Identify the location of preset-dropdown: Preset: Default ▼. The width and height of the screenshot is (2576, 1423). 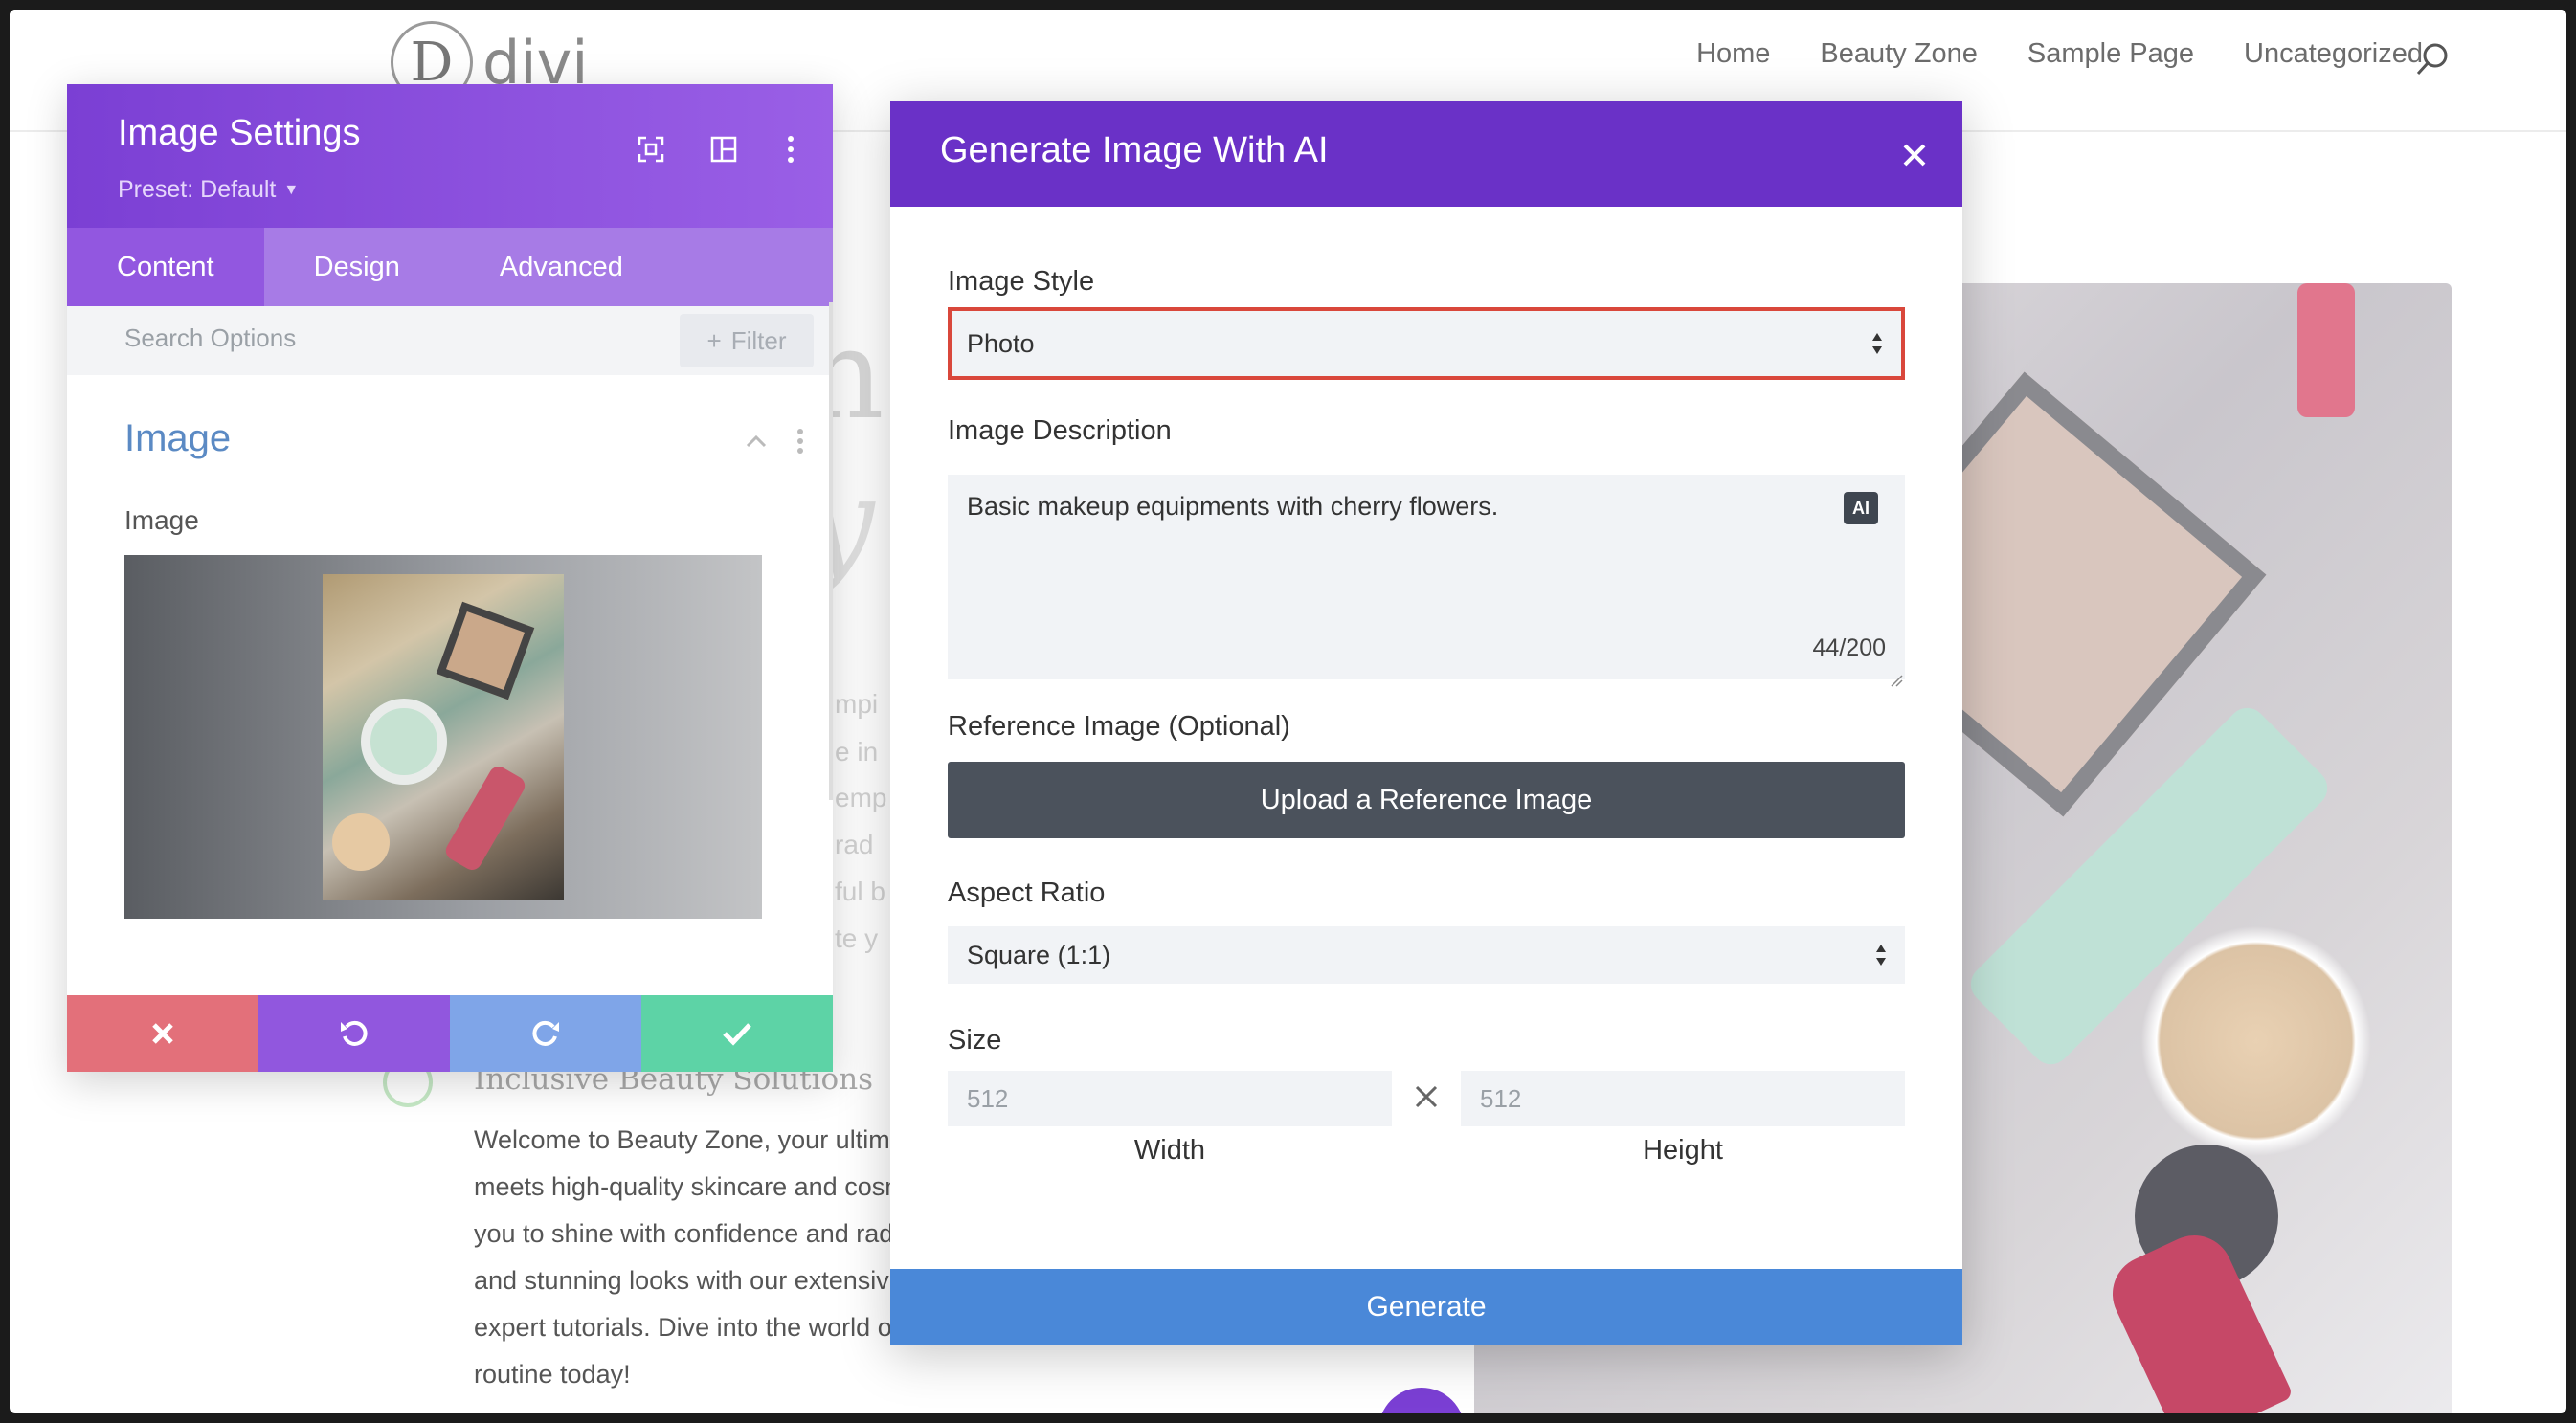
(209, 190).